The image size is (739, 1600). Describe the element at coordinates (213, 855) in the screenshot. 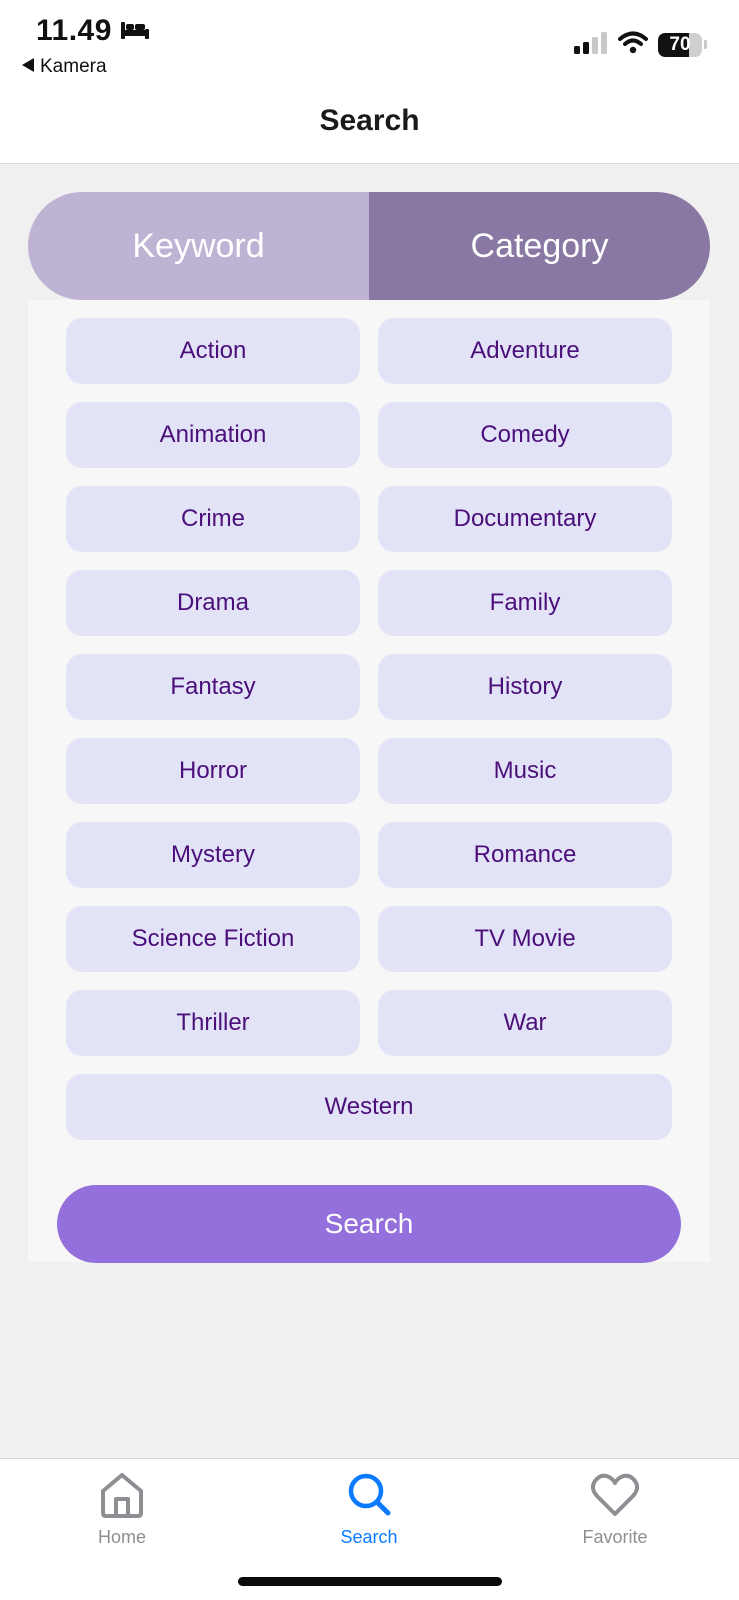

I see `category-chip-mystery: Mystery` at that location.